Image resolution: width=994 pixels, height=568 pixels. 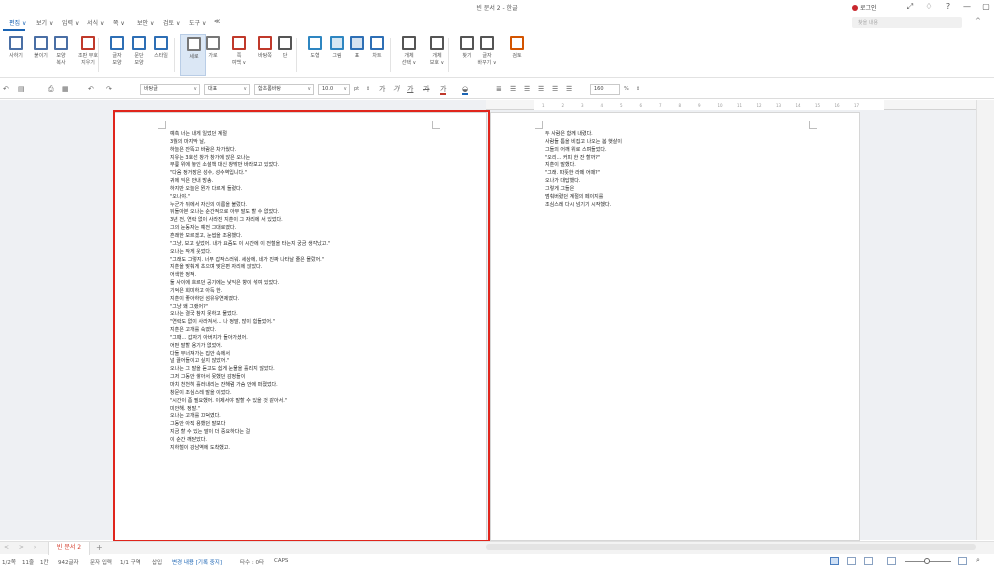 What do you see at coordinates (157, 562) in the screenshot?
I see `status-insert: 삽입` at bounding box center [157, 562].